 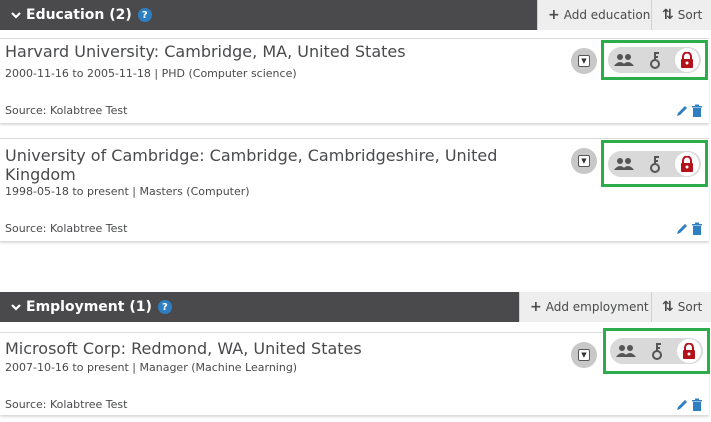 I want to click on education-header: Education (2) ? + Add education ⇅ Sort, so click(x=355, y=15).